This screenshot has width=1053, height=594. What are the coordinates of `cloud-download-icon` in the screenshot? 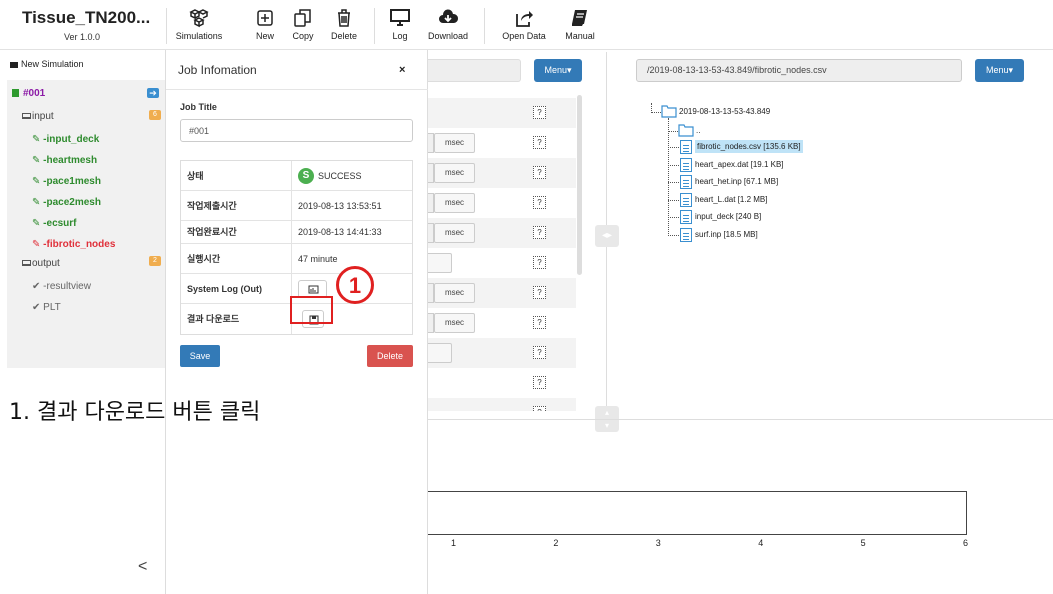 It's located at (449, 16).